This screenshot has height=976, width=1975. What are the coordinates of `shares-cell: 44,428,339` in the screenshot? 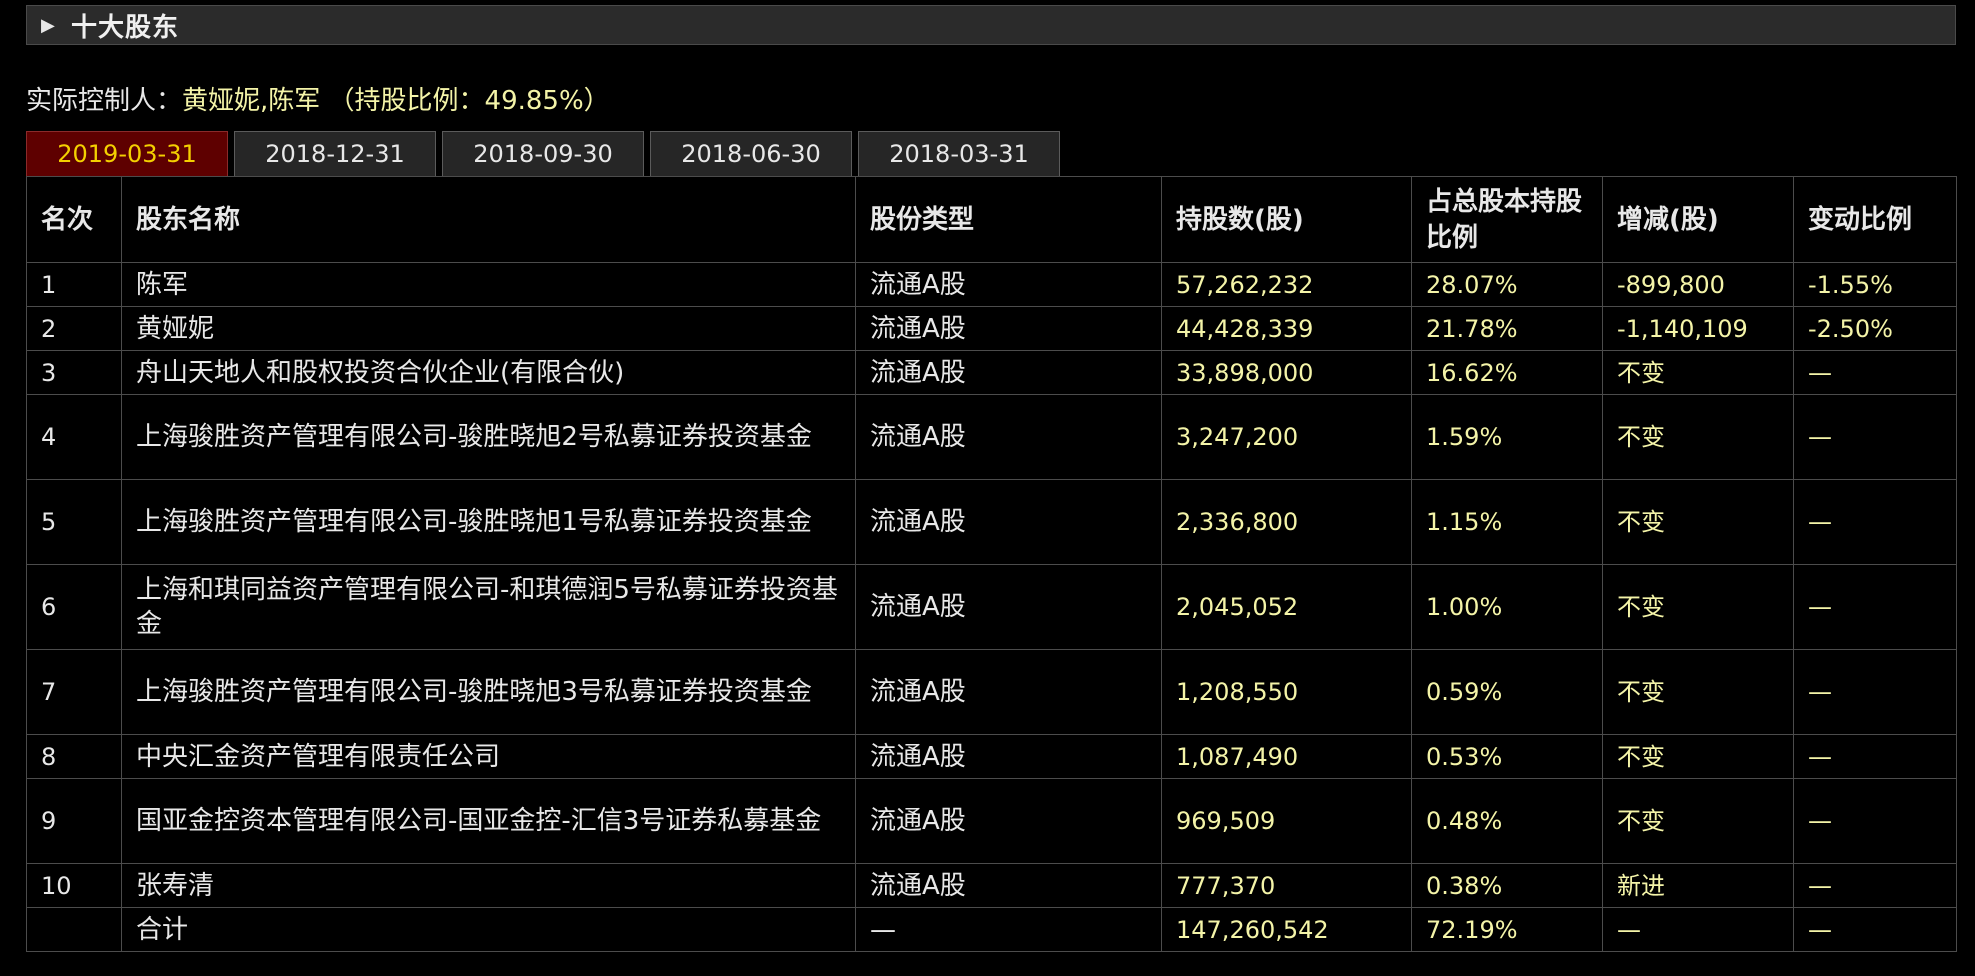 It's located at (1286, 328).